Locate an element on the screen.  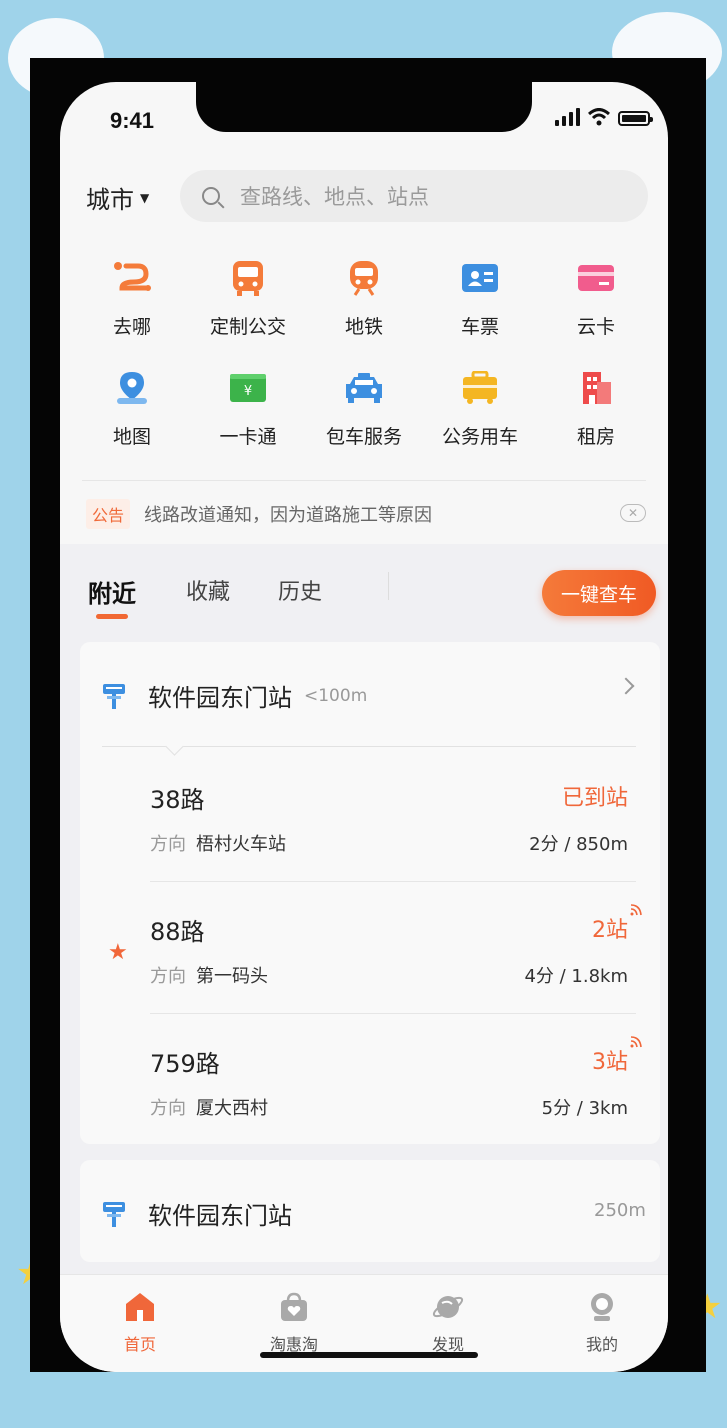
action-official-car: 公务用车 is located at coordinates (480, 417).